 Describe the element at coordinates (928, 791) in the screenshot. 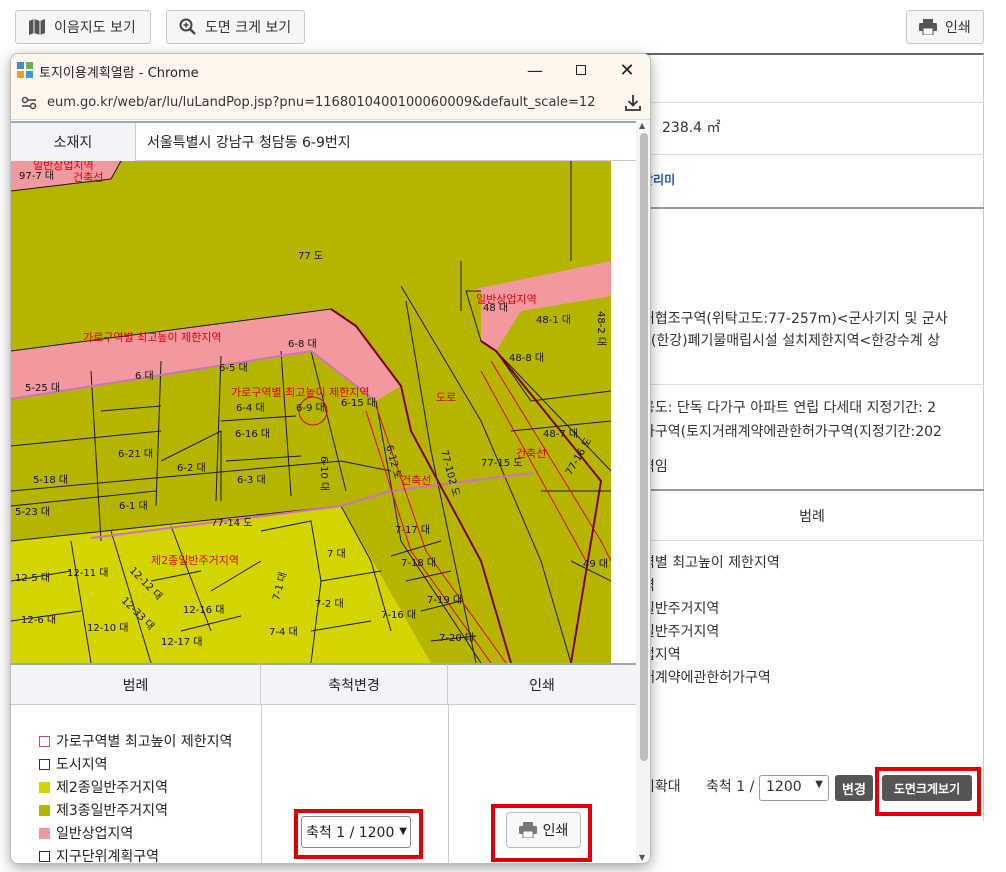

I see `highlight-box-large-map` at that location.